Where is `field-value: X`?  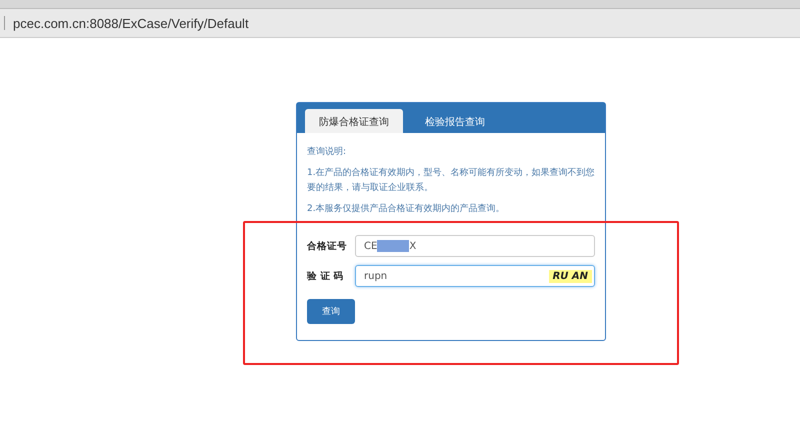 field-value: X is located at coordinates (412, 246).